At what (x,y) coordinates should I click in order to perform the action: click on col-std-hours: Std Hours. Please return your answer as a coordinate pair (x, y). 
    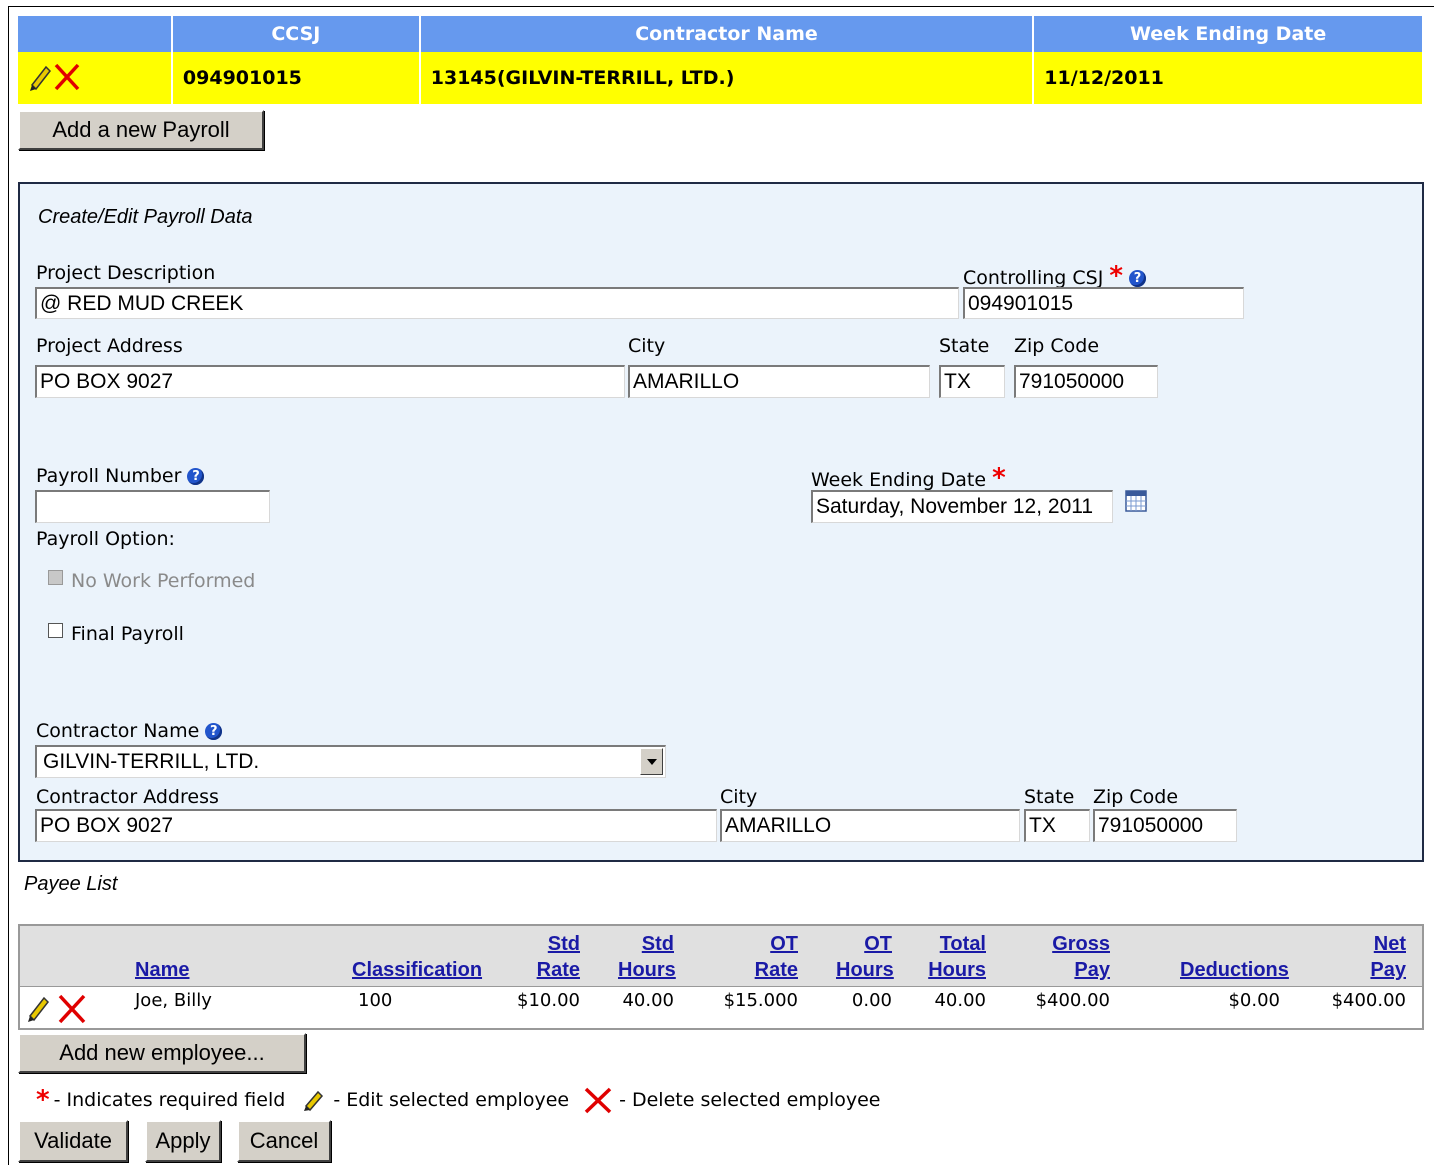
    Looking at the image, I should click on (647, 957).